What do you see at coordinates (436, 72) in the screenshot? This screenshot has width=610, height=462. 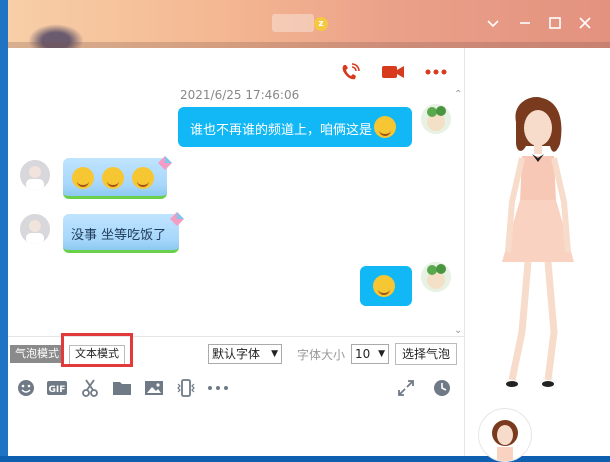 I see `more-icon` at bounding box center [436, 72].